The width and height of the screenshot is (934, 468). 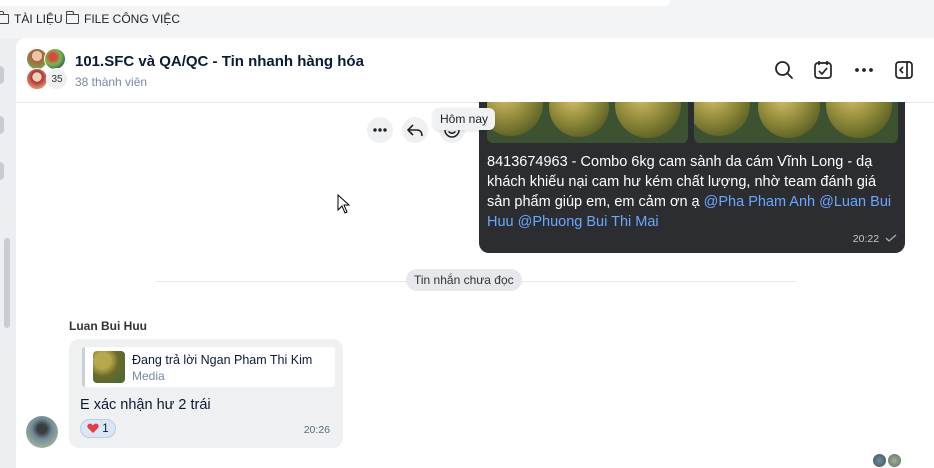 I want to click on reply-icon, so click(x=415, y=130).